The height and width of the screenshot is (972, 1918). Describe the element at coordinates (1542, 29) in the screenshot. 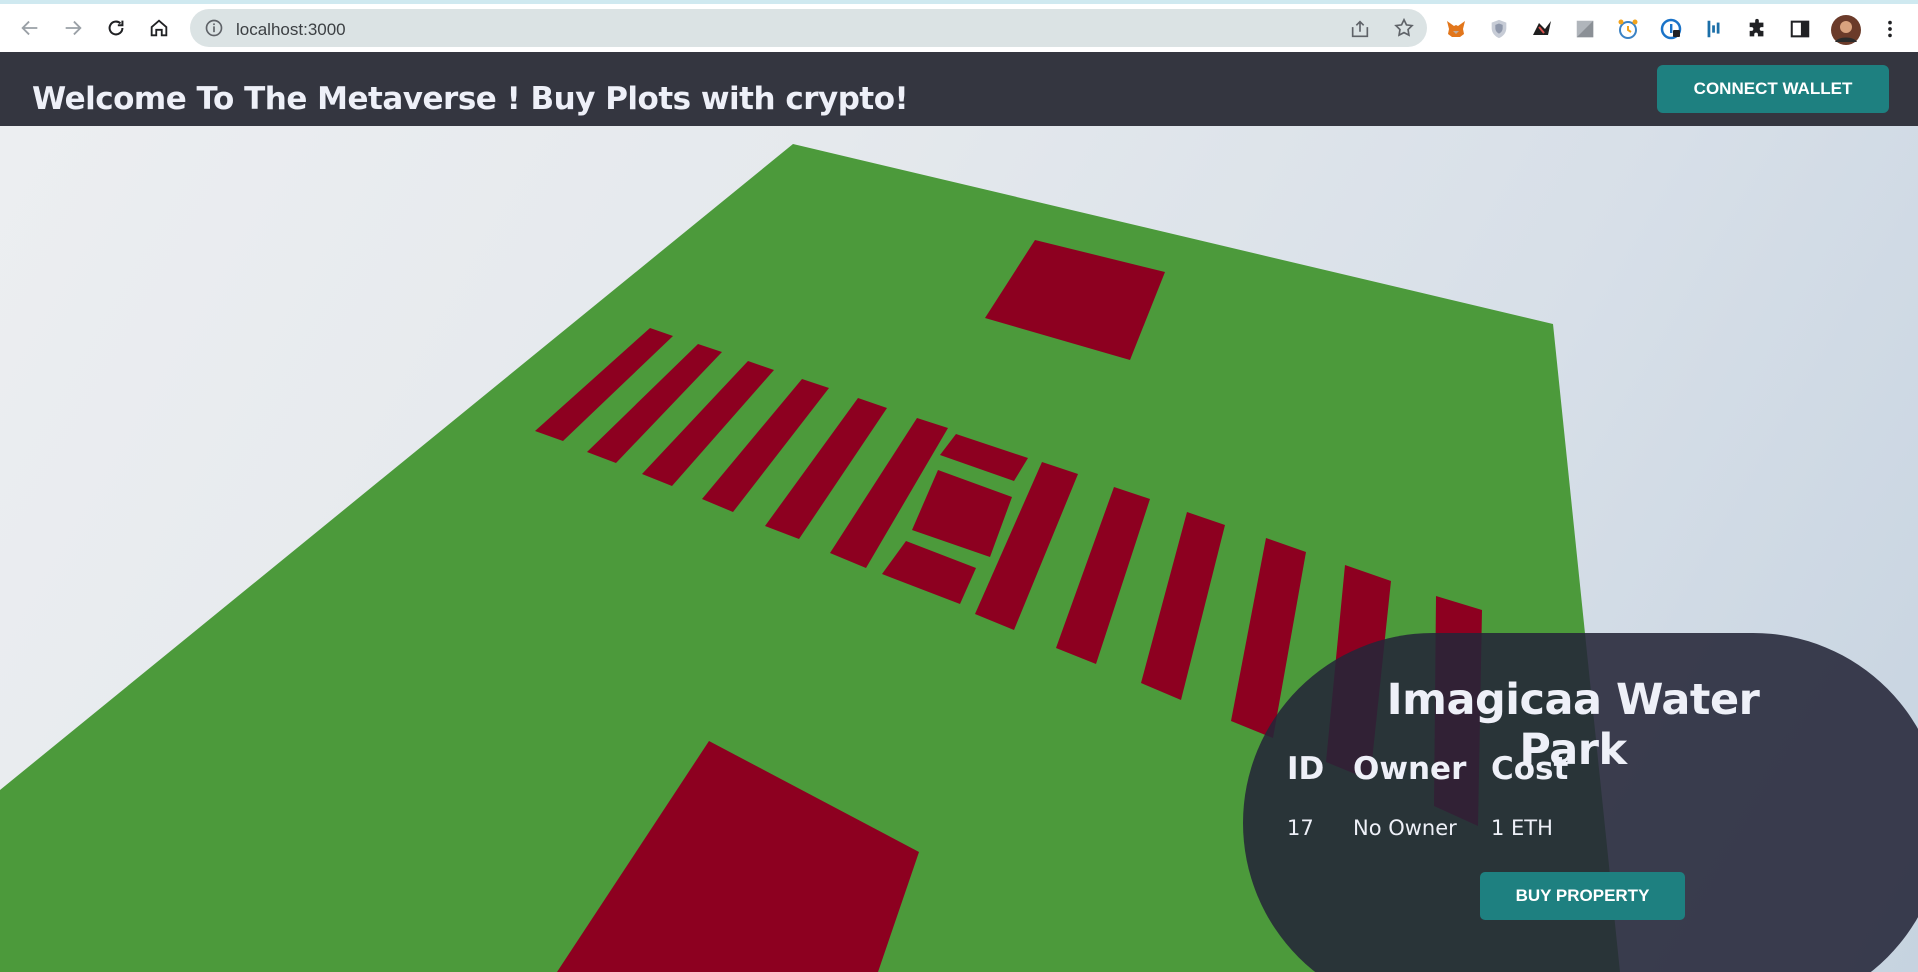

I see `fox-extension-icon` at that location.